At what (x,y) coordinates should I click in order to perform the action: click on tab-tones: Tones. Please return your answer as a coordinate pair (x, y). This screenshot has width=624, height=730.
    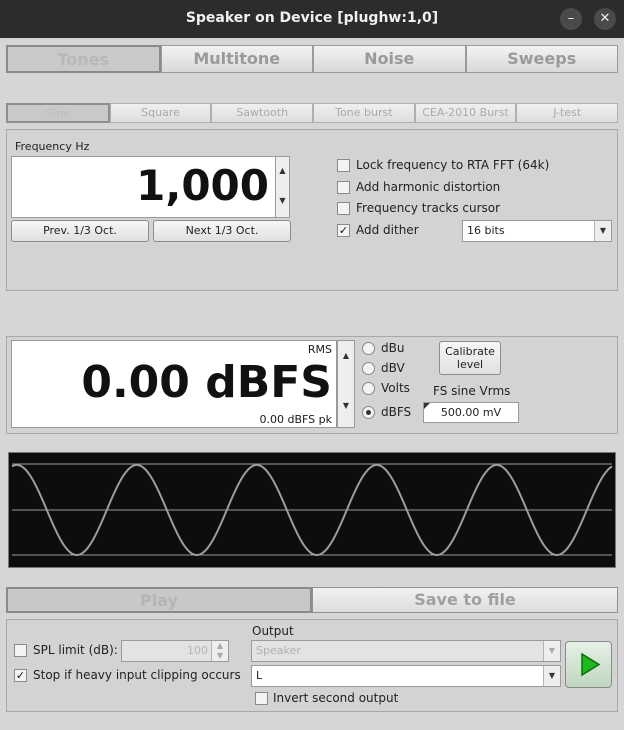
    Looking at the image, I should click on (83, 59).